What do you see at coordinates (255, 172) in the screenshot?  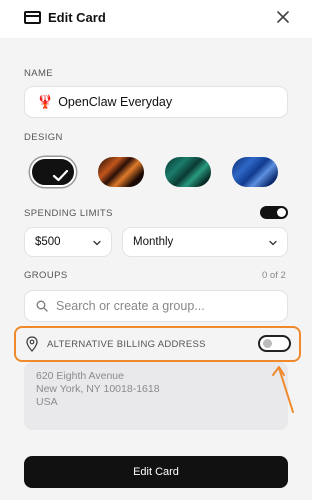 I see `swatch-sapphire` at bounding box center [255, 172].